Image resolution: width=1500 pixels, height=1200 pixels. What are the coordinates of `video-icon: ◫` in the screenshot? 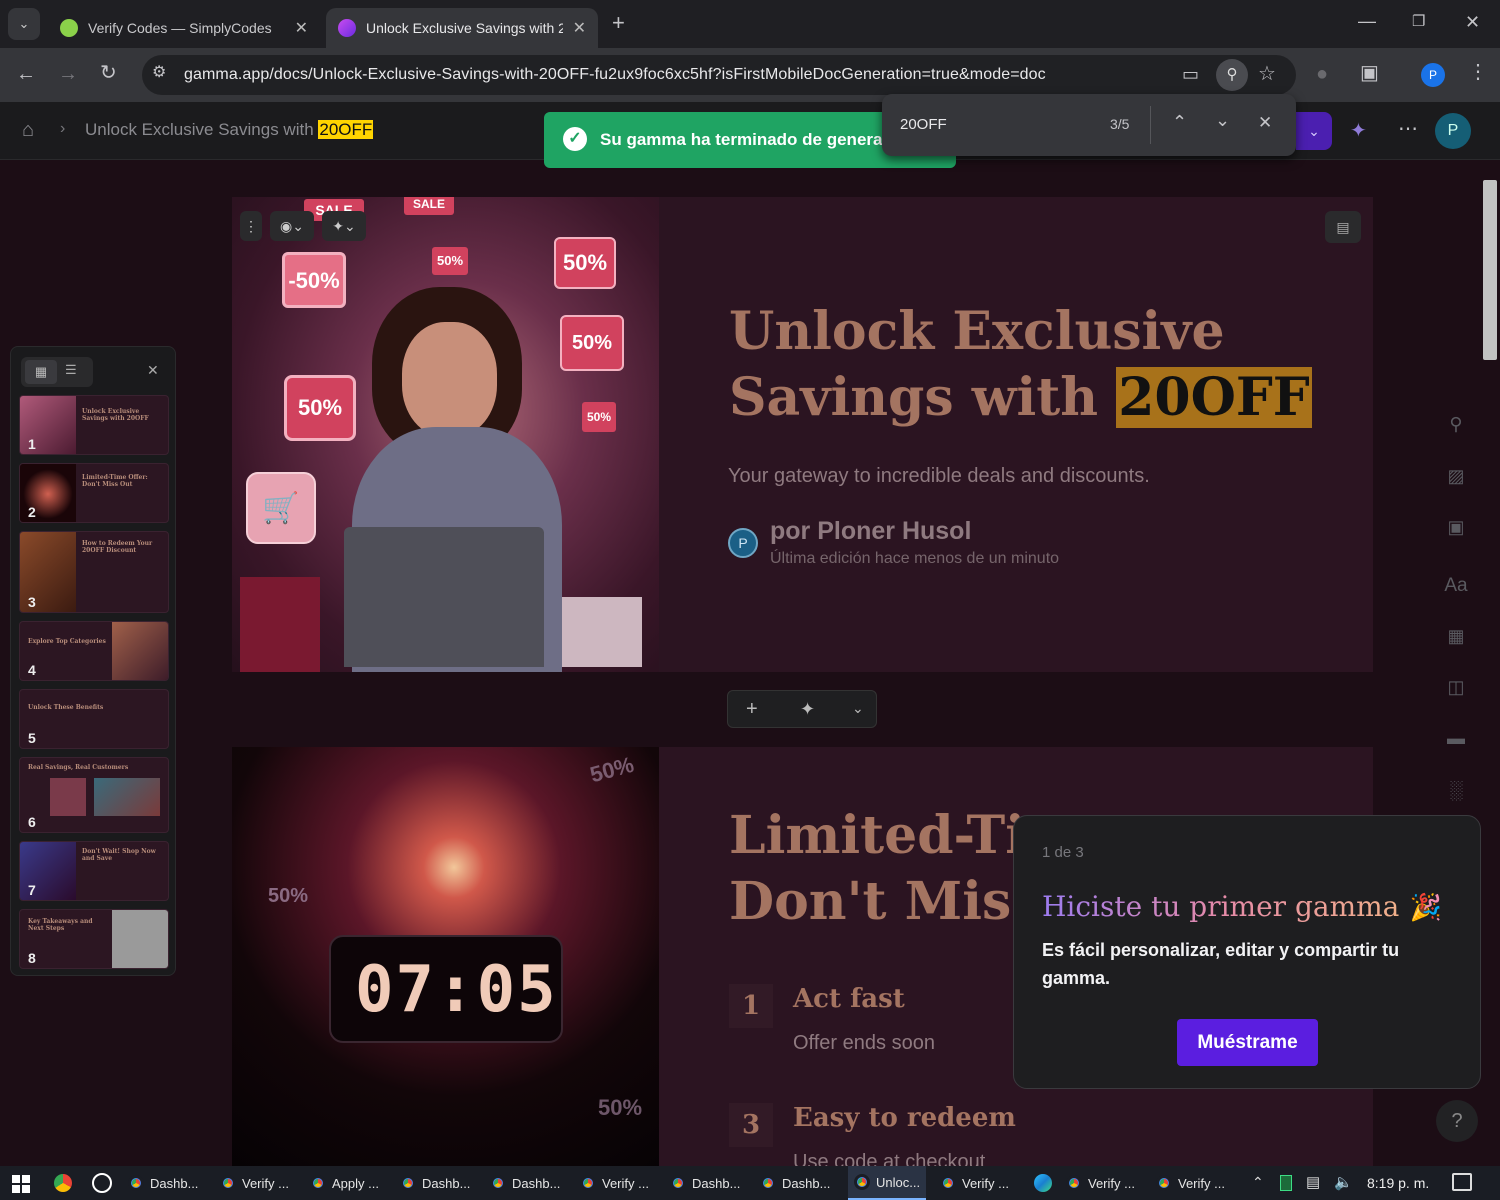 It's located at (1456, 689).